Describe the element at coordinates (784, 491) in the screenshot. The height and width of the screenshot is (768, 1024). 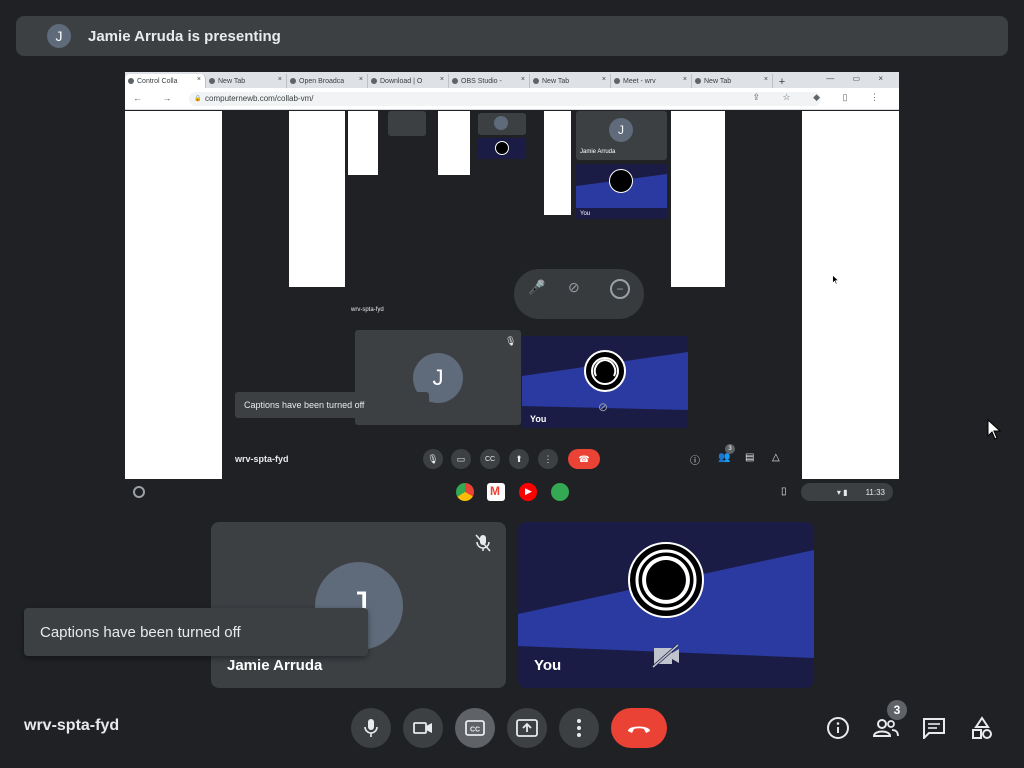
I see `files-icon: ▯` at that location.